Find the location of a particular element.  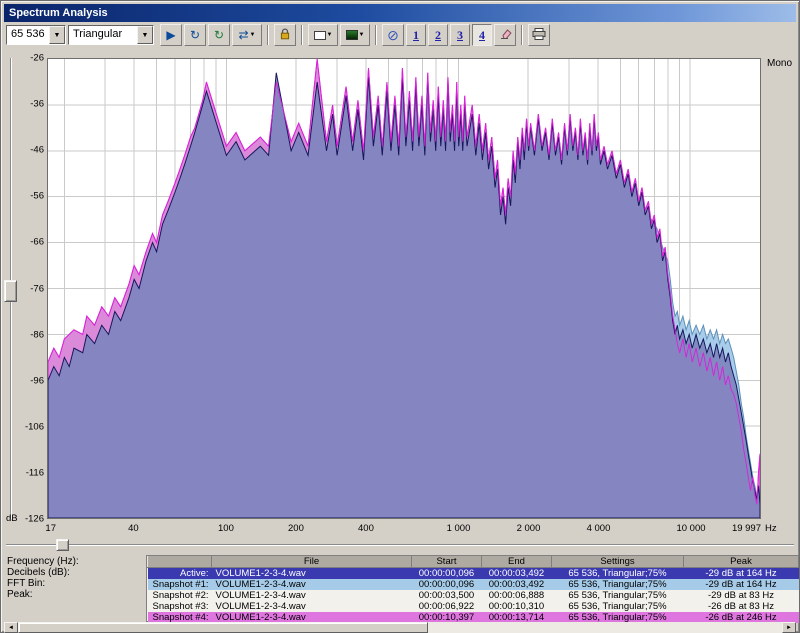

lock-button is located at coordinates (285, 35).